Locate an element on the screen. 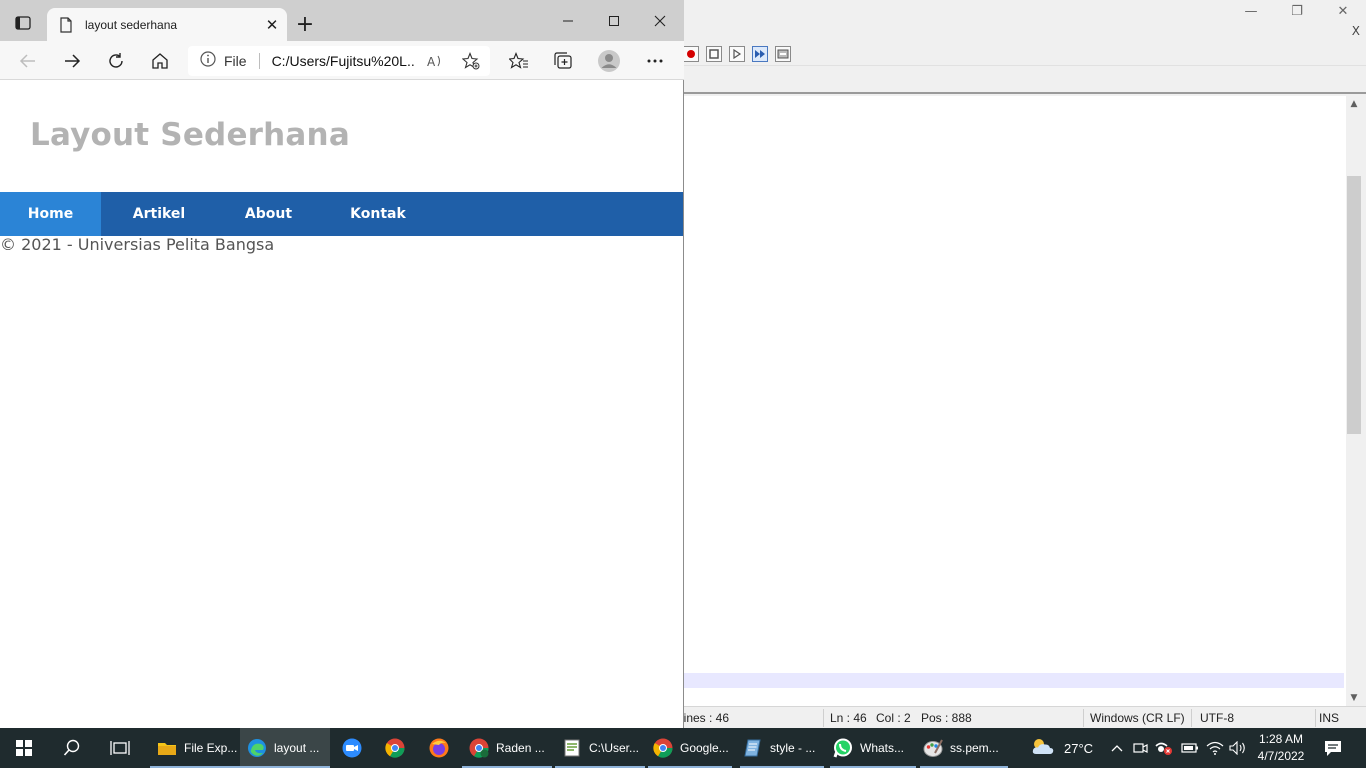  save-macro-button is located at coordinates (783, 53).